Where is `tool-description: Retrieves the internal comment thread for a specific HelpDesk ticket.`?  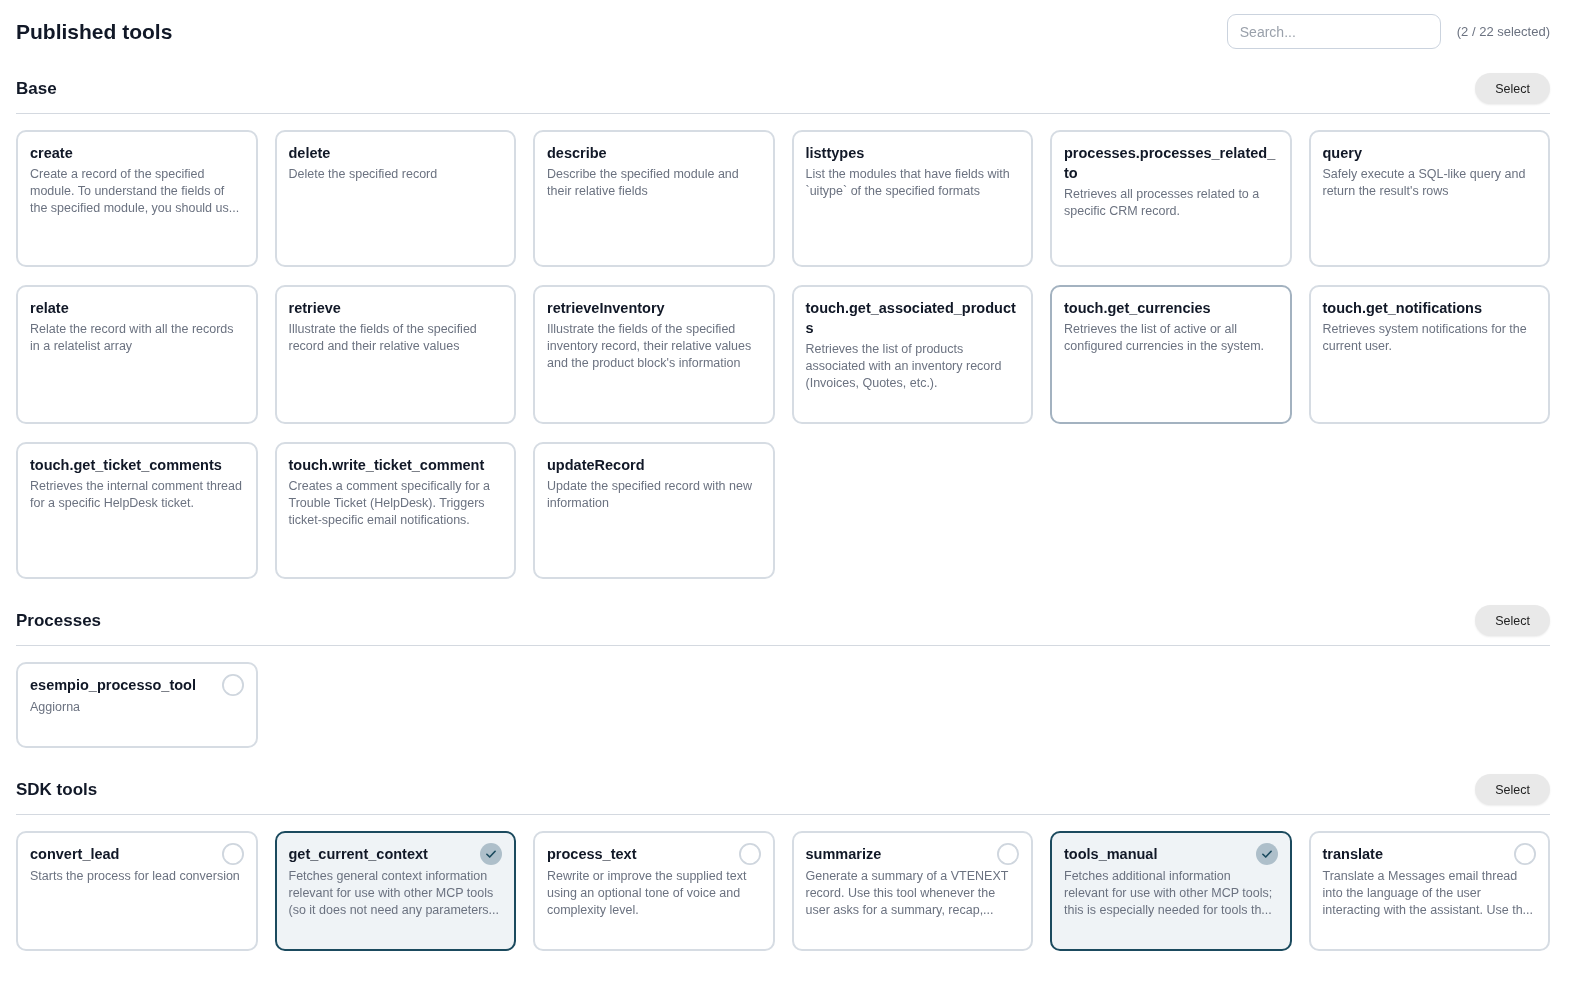 tool-description: Retrieves the internal comment thread for a specific HelpDesk ticket. is located at coordinates (136, 495).